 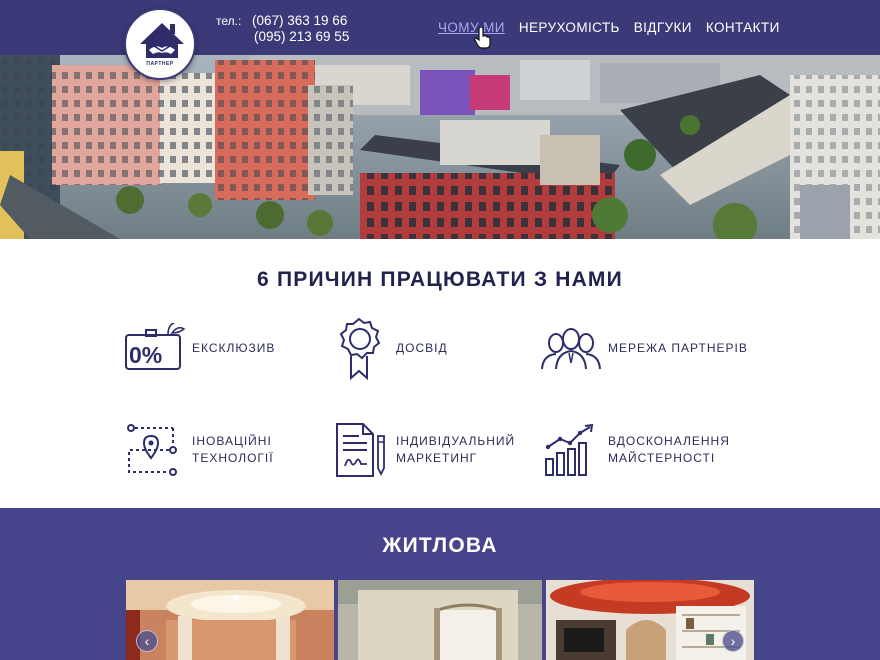 I want to click on reasons-title: 6 ПРИЧИН ПРАЦЮВАТИ З НАМИ, so click(x=440, y=279).